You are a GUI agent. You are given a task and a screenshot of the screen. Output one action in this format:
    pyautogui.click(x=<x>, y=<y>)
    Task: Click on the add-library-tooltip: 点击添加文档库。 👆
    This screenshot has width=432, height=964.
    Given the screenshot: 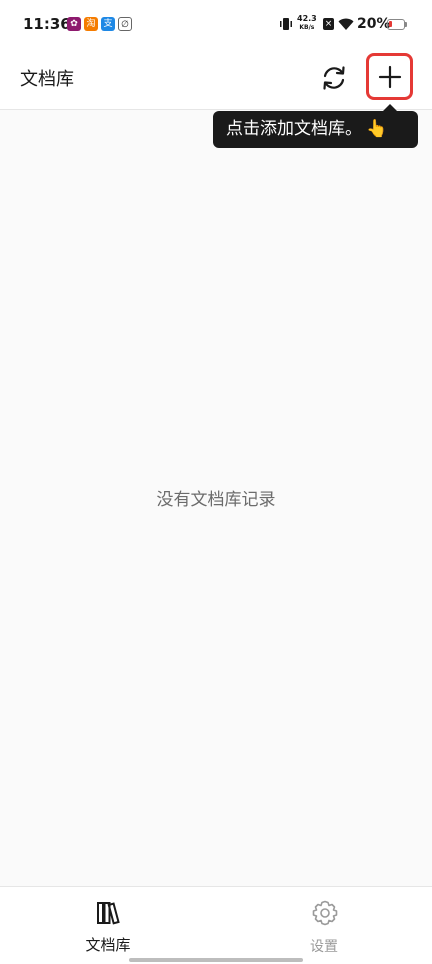 What is the action you would take?
    pyautogui.click(x=315, y=129)
    